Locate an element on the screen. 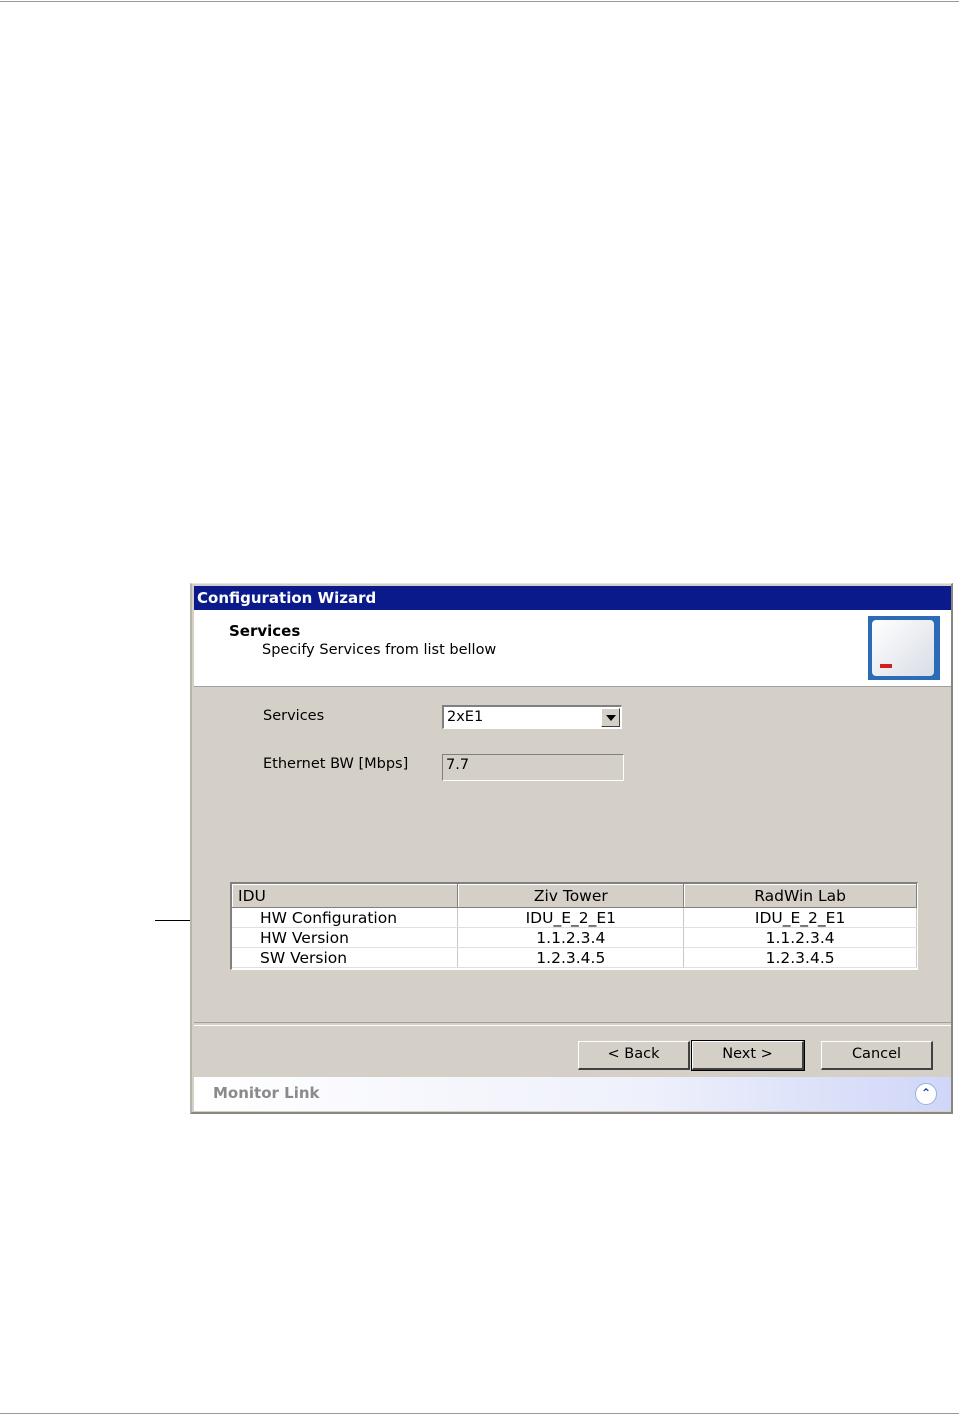 The height and width of the screenshot is (1415, 959). page-subtitle: Specify Services from list bellow is located at coordinates (379, 650).